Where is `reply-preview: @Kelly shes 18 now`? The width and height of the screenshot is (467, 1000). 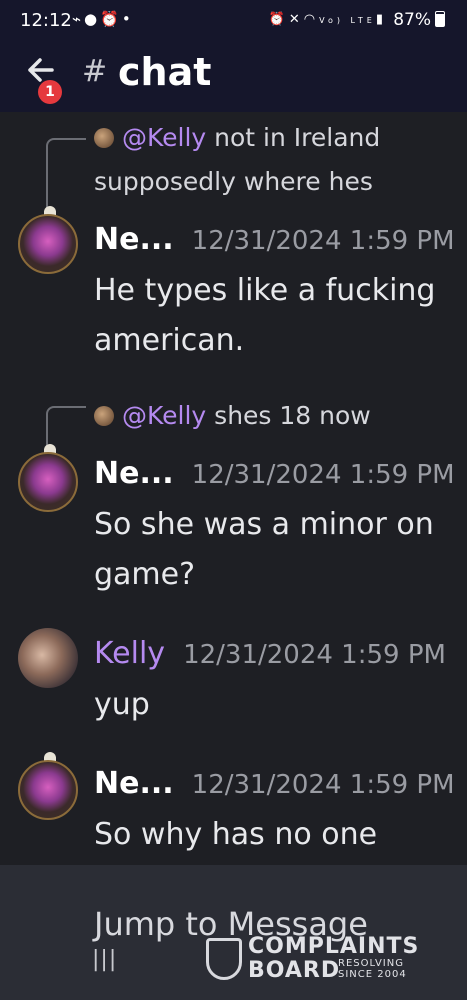
reply-preview: @Kelly shes 18 now is located at coordinates (232, 416).